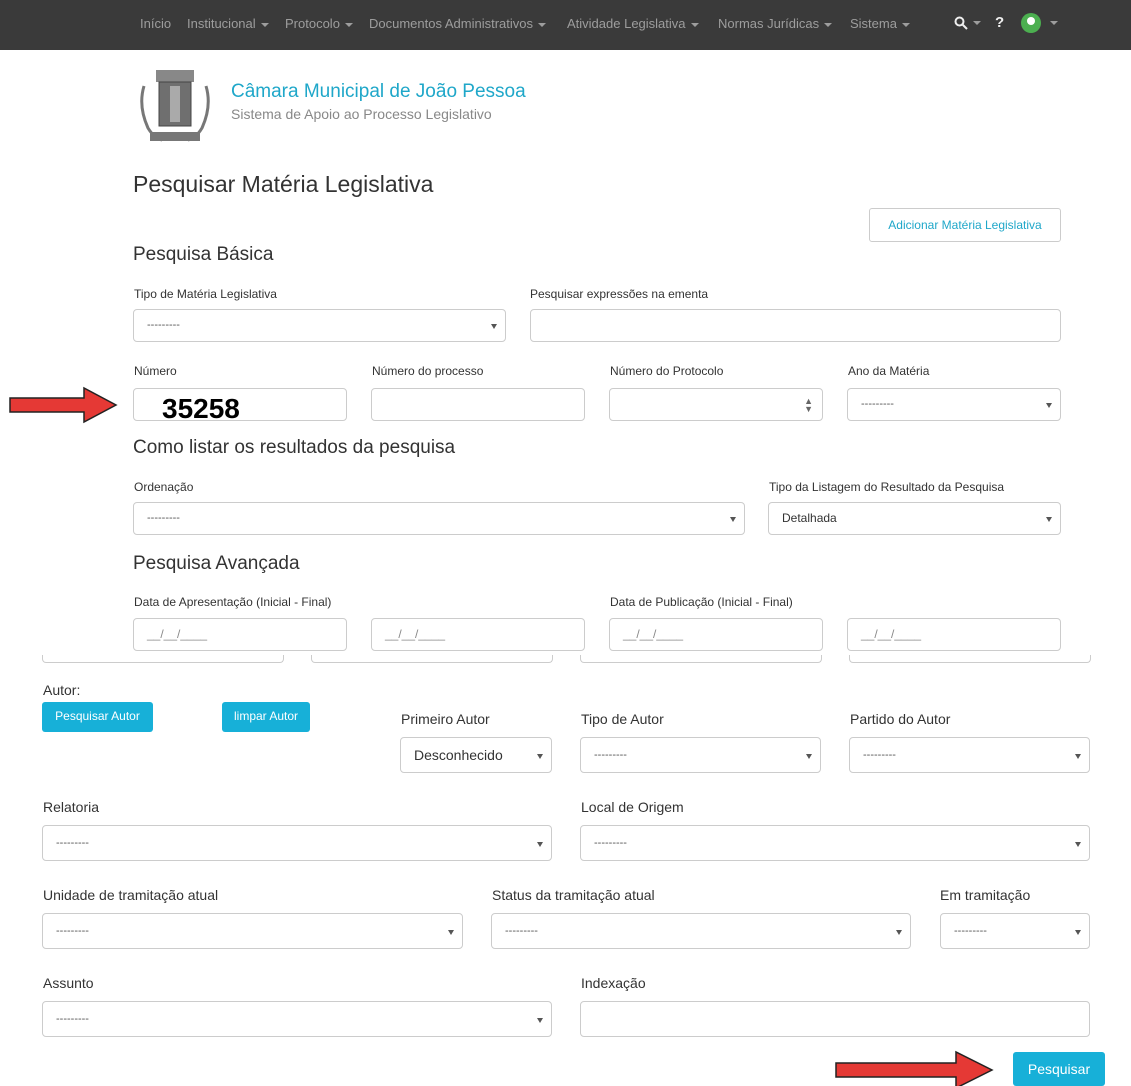 Image resolution: width=1131 pixels, height=1086 pixels. I want to click on listing-heading: Como listar os resultados da pesquisa, so click(294, 447).